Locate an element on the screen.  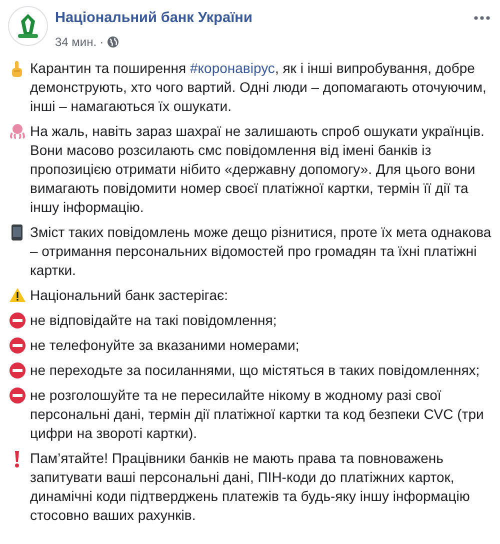
octopus-icon is located at coordinates (17, 131).